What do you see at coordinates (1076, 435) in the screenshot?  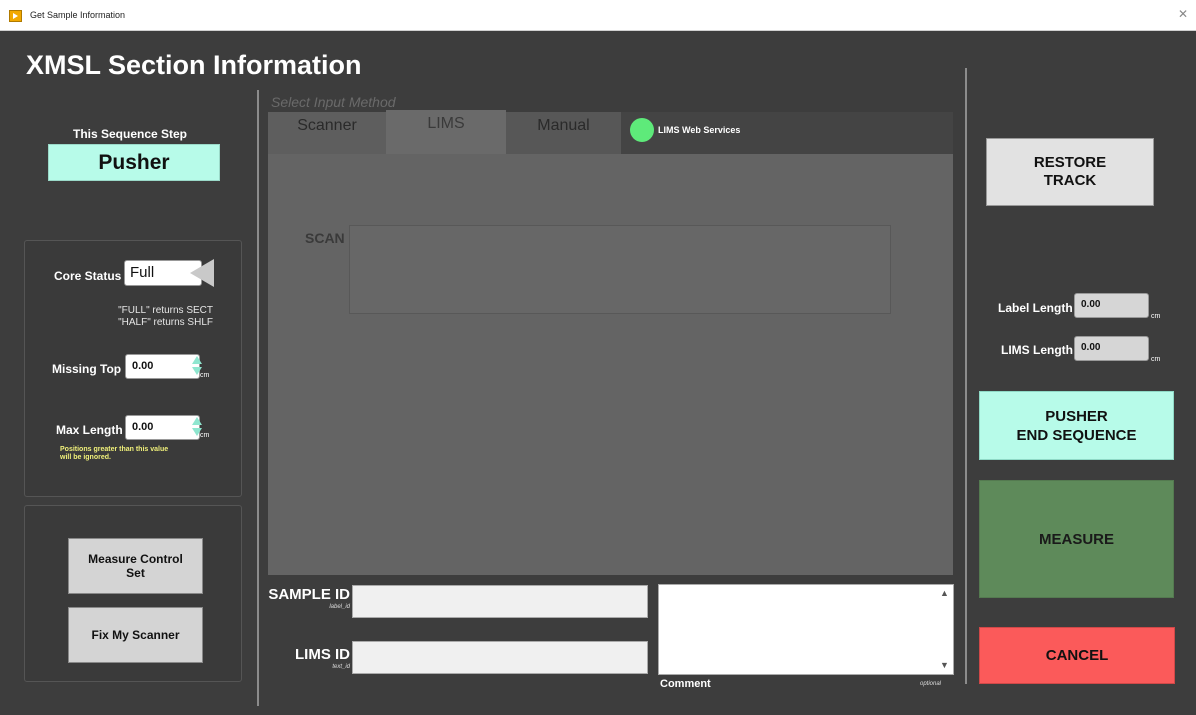 I see `pusher-line-2: END SEQUENCE` at bounding box center [1076, 435].